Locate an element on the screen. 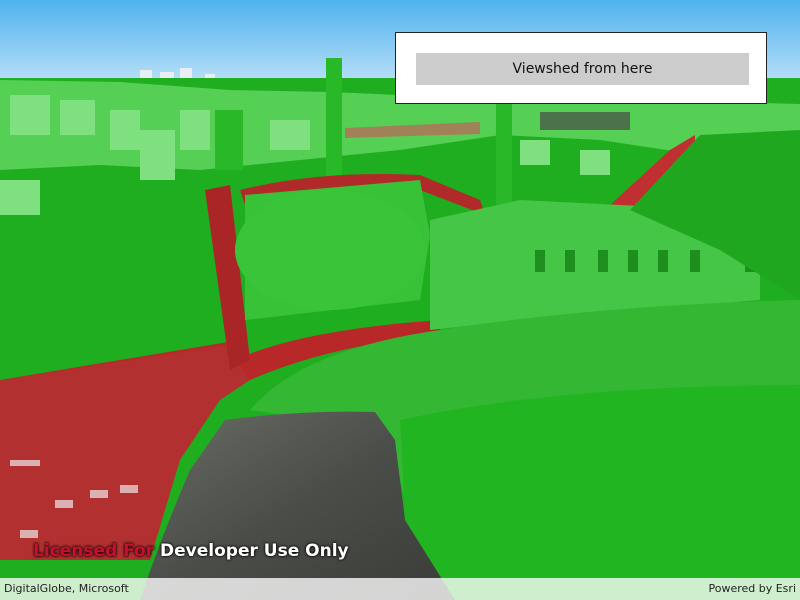 This screenshot has width=800, height=600. viewshed-panel: Viewshed from here is located at coordinates (581, 68).